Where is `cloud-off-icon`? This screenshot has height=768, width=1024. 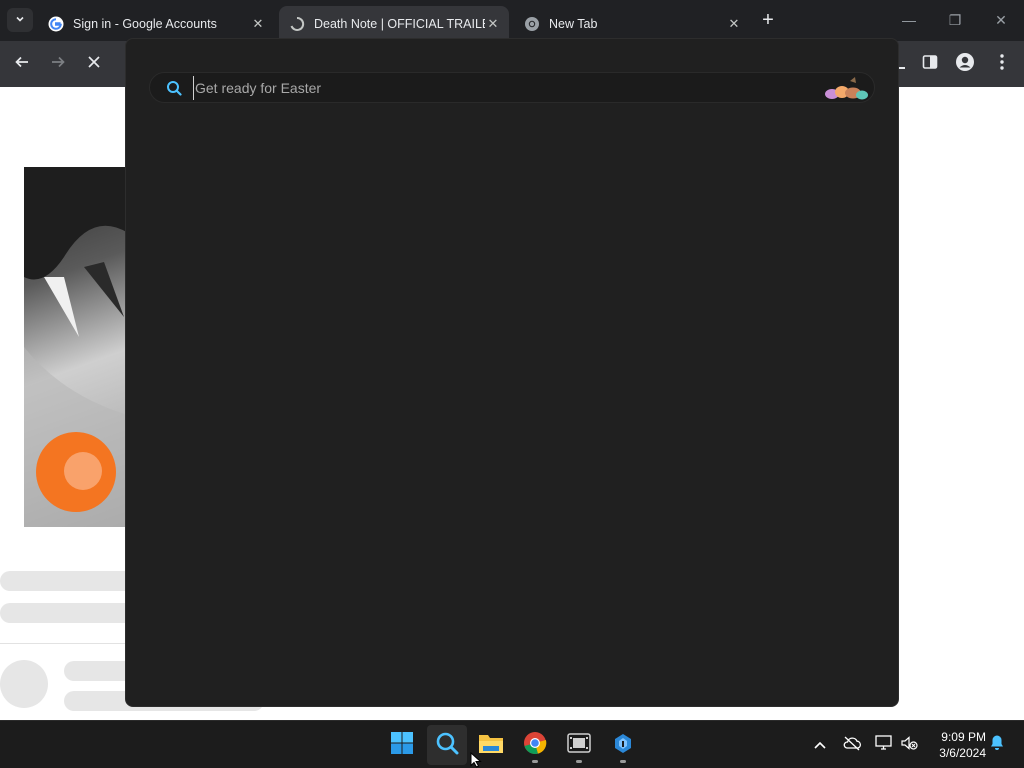
cloud-off-icon is located at coordinates (852, 744).